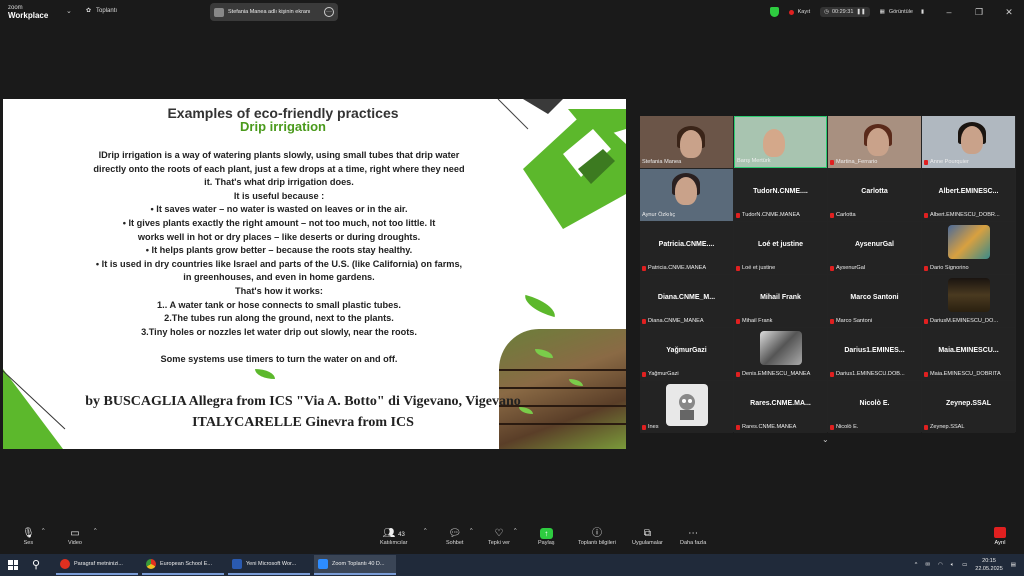 Image resolution: width=1024 pixels, height=576 pixels. What do you see at coordinates (546, 533) in the screenshot?
I see `share-arrow-icon: ↑` at bounding box center [546, 533].